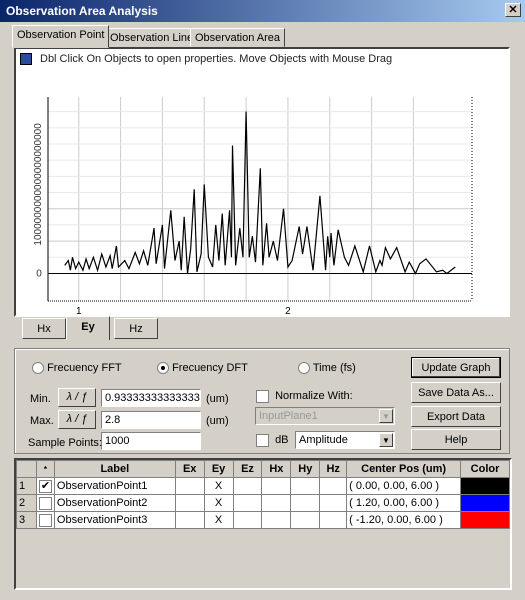 This screenshot has height=600, width=525. What do you see at coordinates (272, 440) in the screenshot?
I see `db-checkbox: dB` at bounding box center [272, 440].